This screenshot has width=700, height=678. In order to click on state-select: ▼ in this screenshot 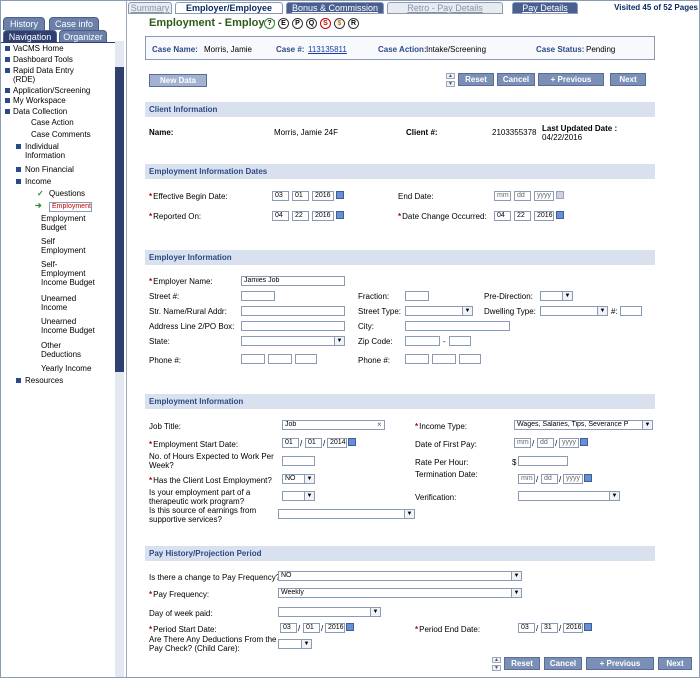, I will do `click(293, 341)`.